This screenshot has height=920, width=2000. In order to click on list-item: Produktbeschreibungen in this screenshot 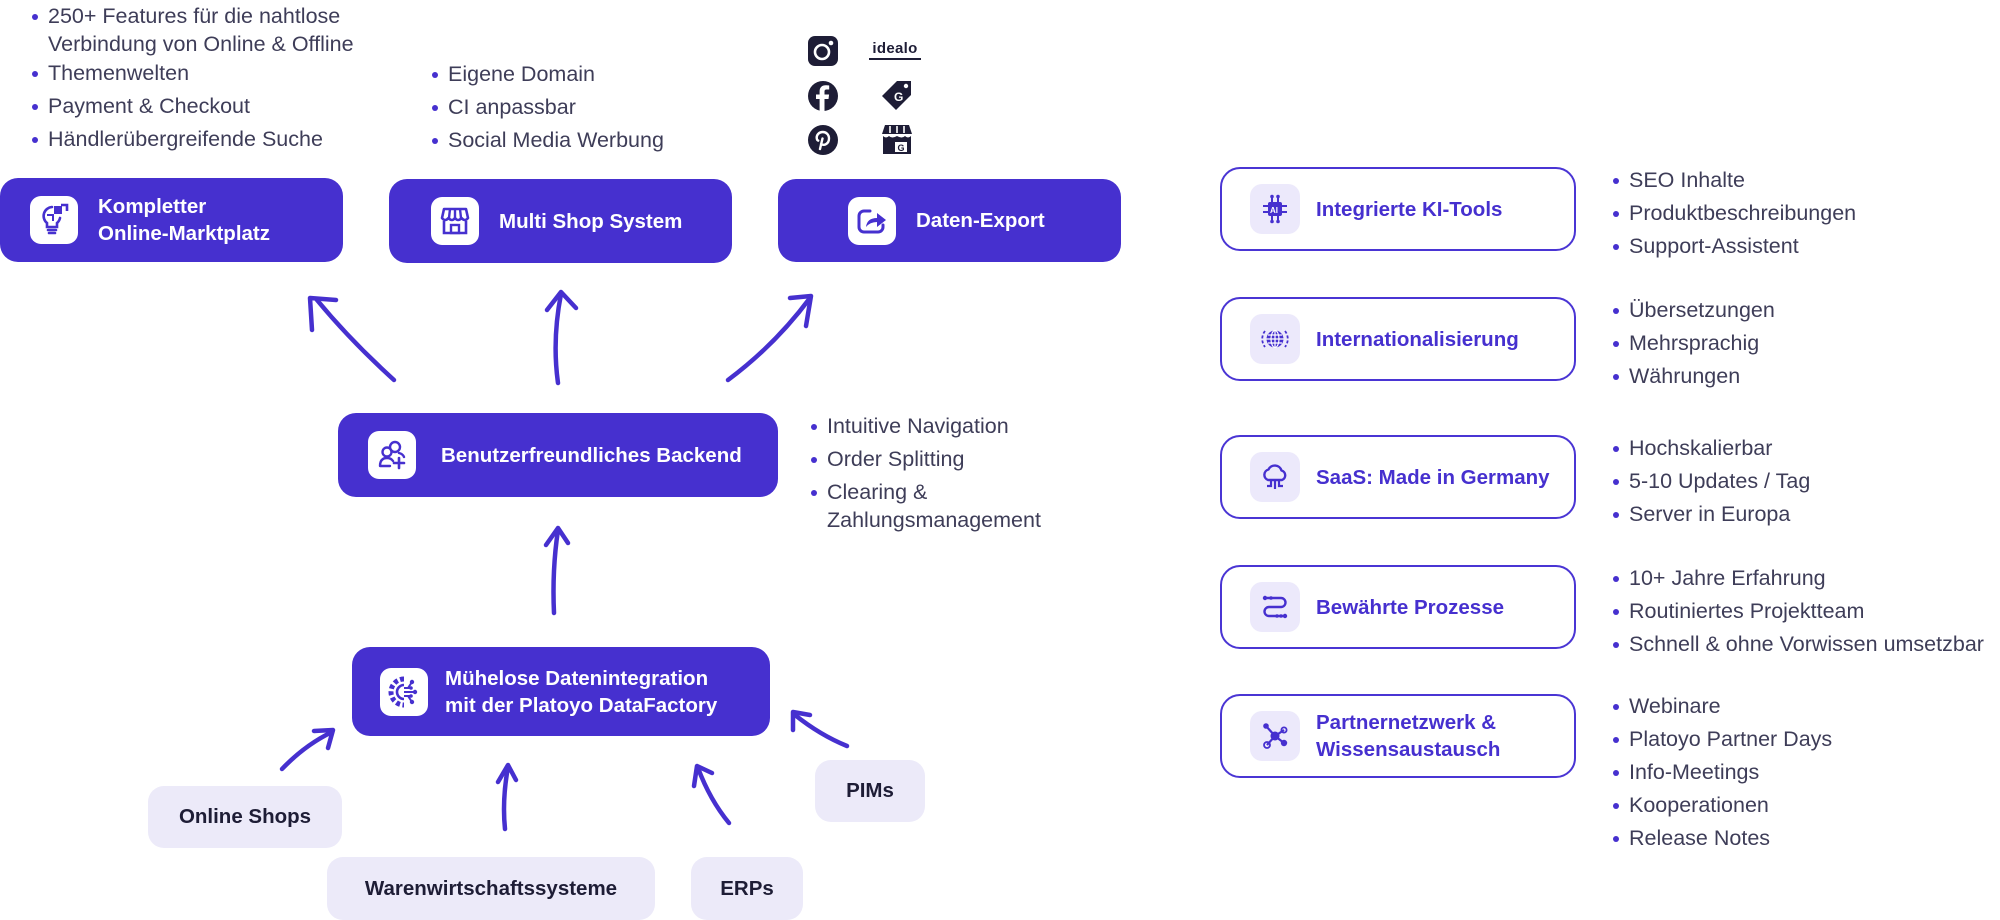, I will do `click(1734, 213)`.